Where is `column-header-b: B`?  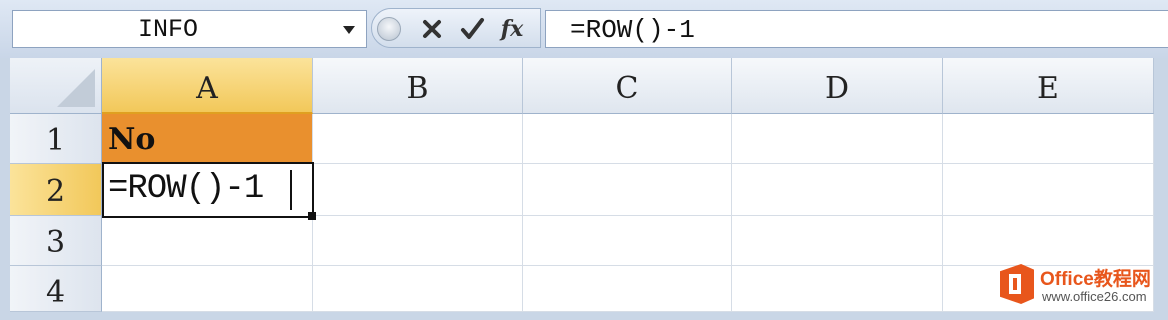 column-header-b: B is located at coordinates (418, 86).